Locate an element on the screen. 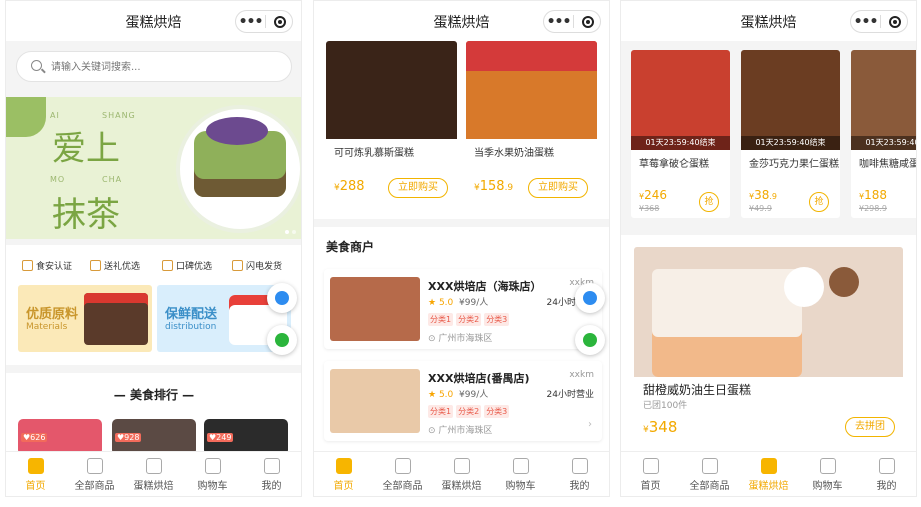  merchant-rating: ★ 5.0 ¥99/人 is located at coordinates (458, 303).